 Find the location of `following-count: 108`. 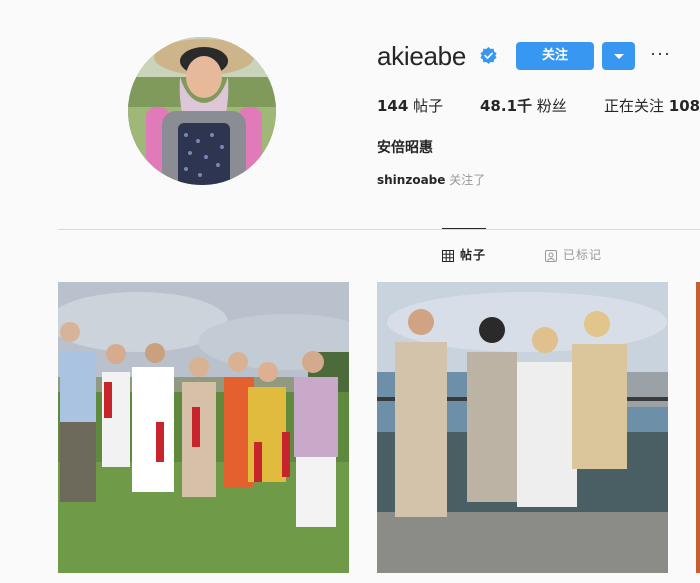

following-count: 108 is located at coordinates (684, 106).